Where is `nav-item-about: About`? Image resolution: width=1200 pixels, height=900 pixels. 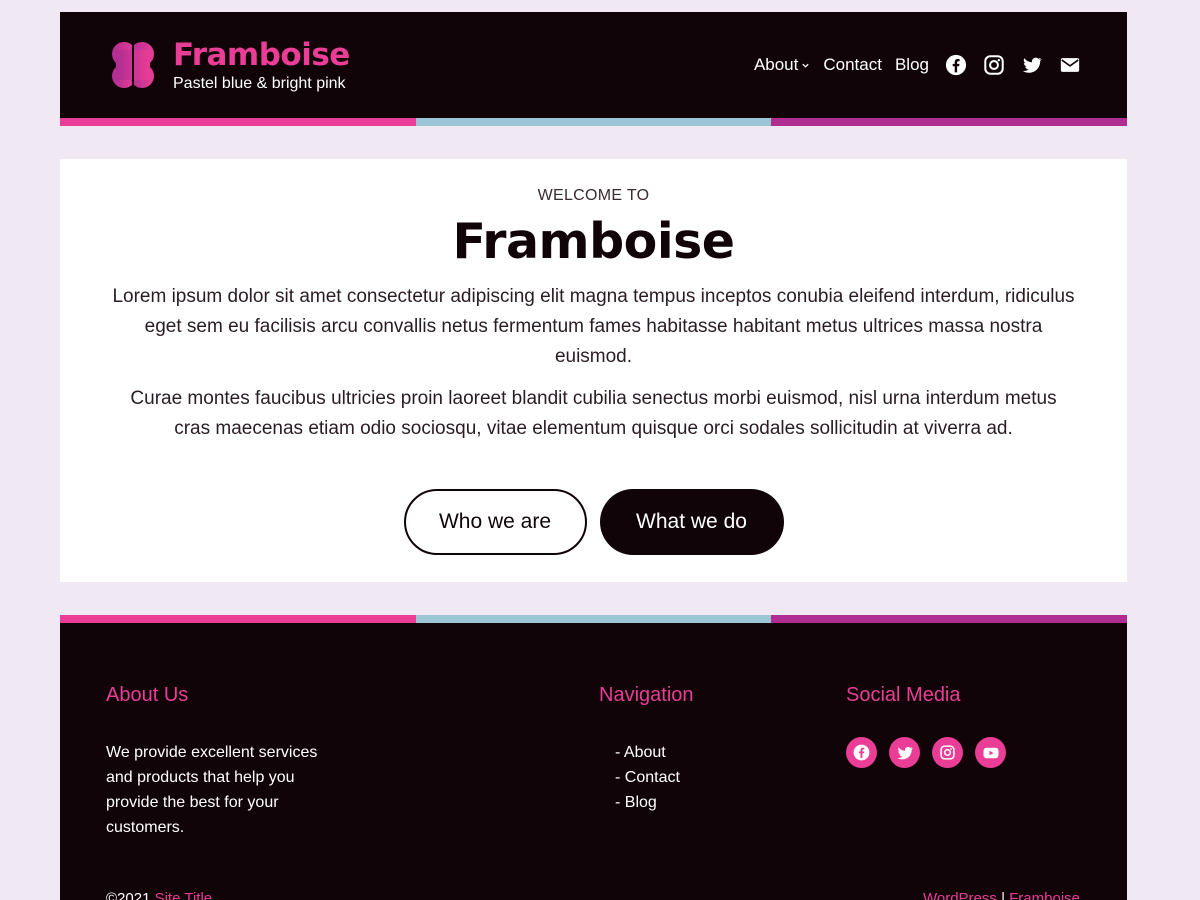 nav-item-about: About is located at coordinates (782, 65).